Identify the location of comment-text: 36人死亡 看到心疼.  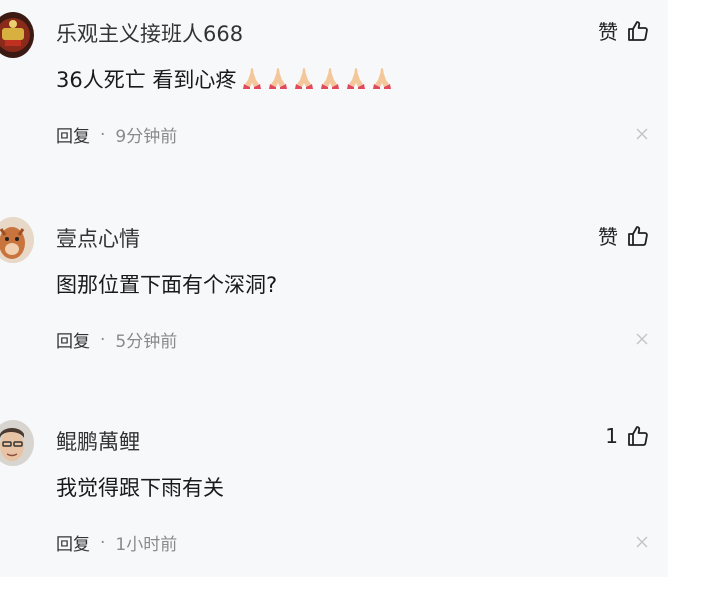
(225, 79).